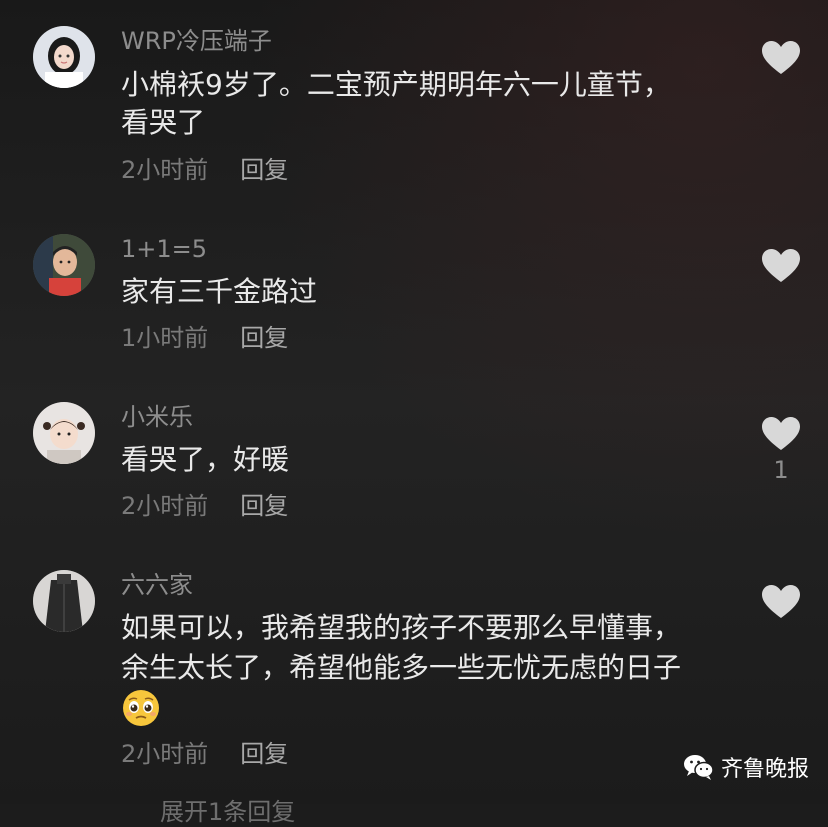 The image size is (828, 827). I want to click on comment-meta: 1小时前 回复, so click(204, 338).